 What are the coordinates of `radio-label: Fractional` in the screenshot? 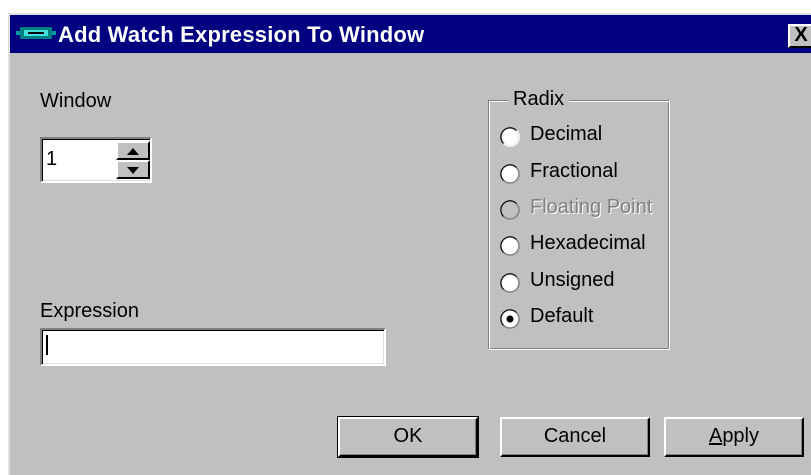 It's located at (574, 171).